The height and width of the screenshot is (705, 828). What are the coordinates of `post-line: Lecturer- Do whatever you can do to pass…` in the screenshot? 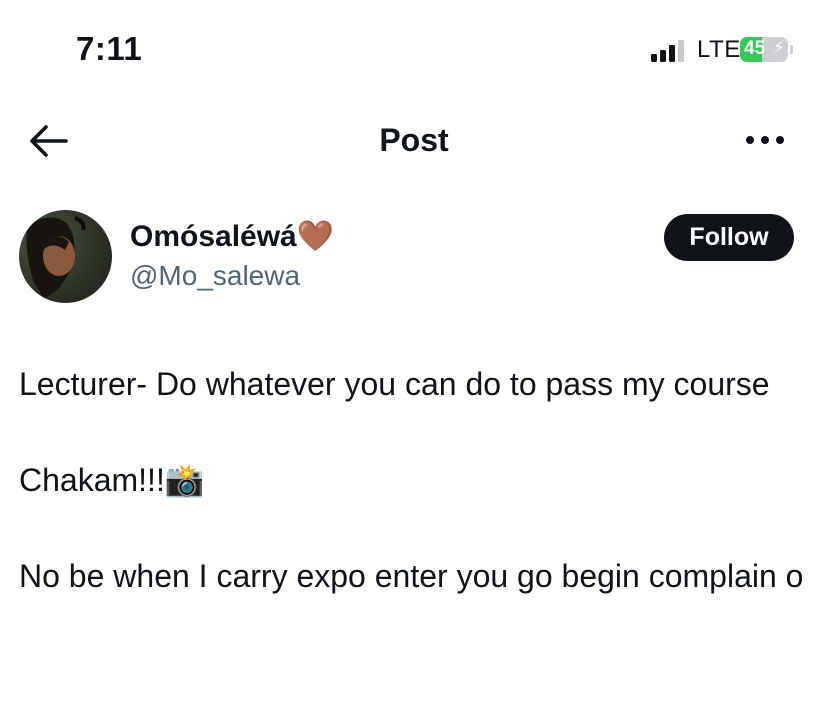 It's located at (394, 384).